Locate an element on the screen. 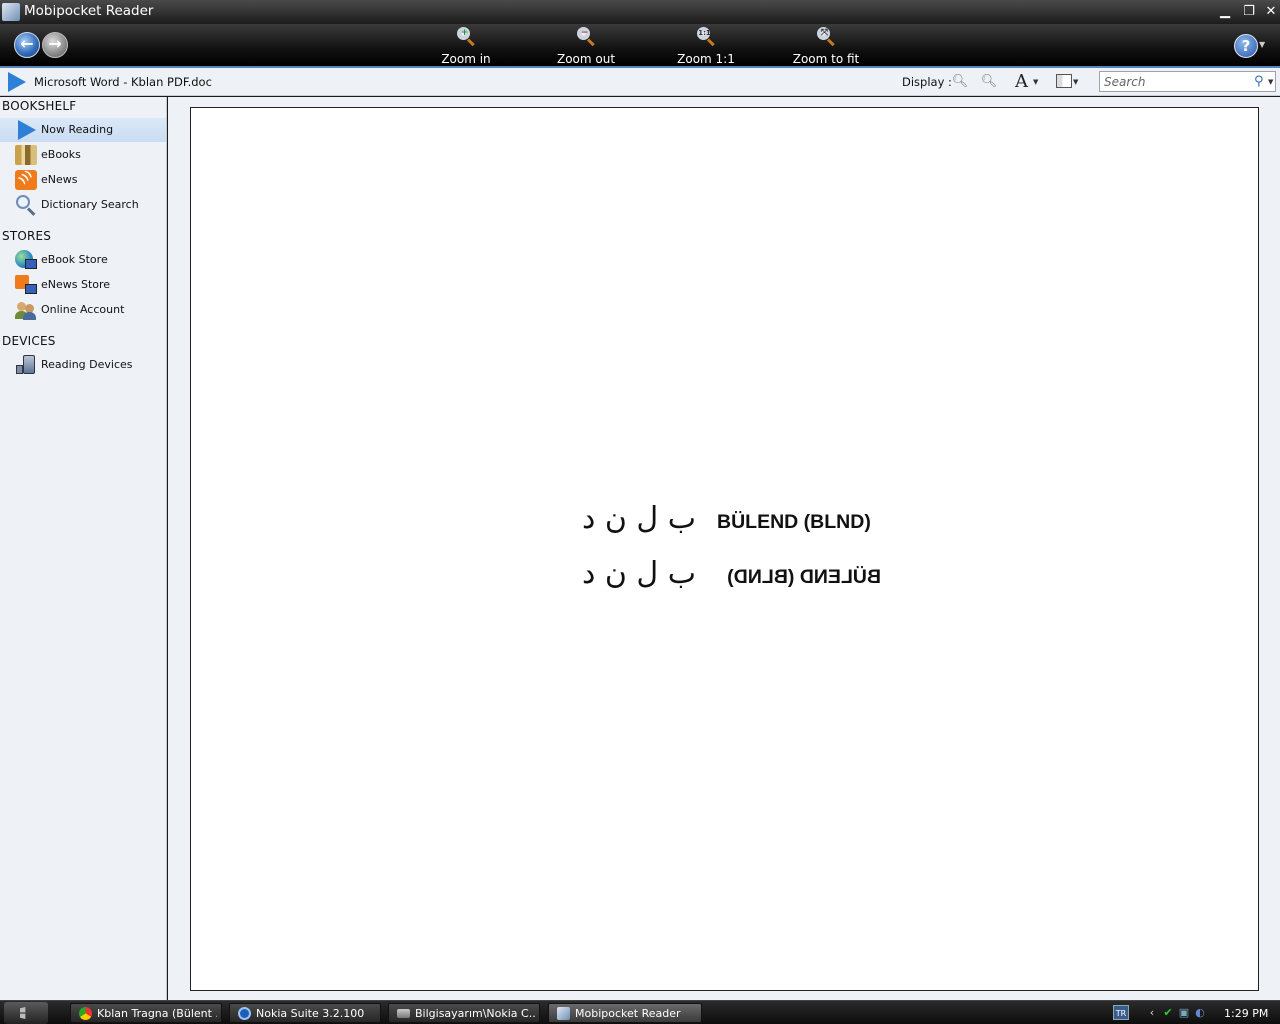  sidebar-item-enews: eNews is located at coordinates (83, 180).